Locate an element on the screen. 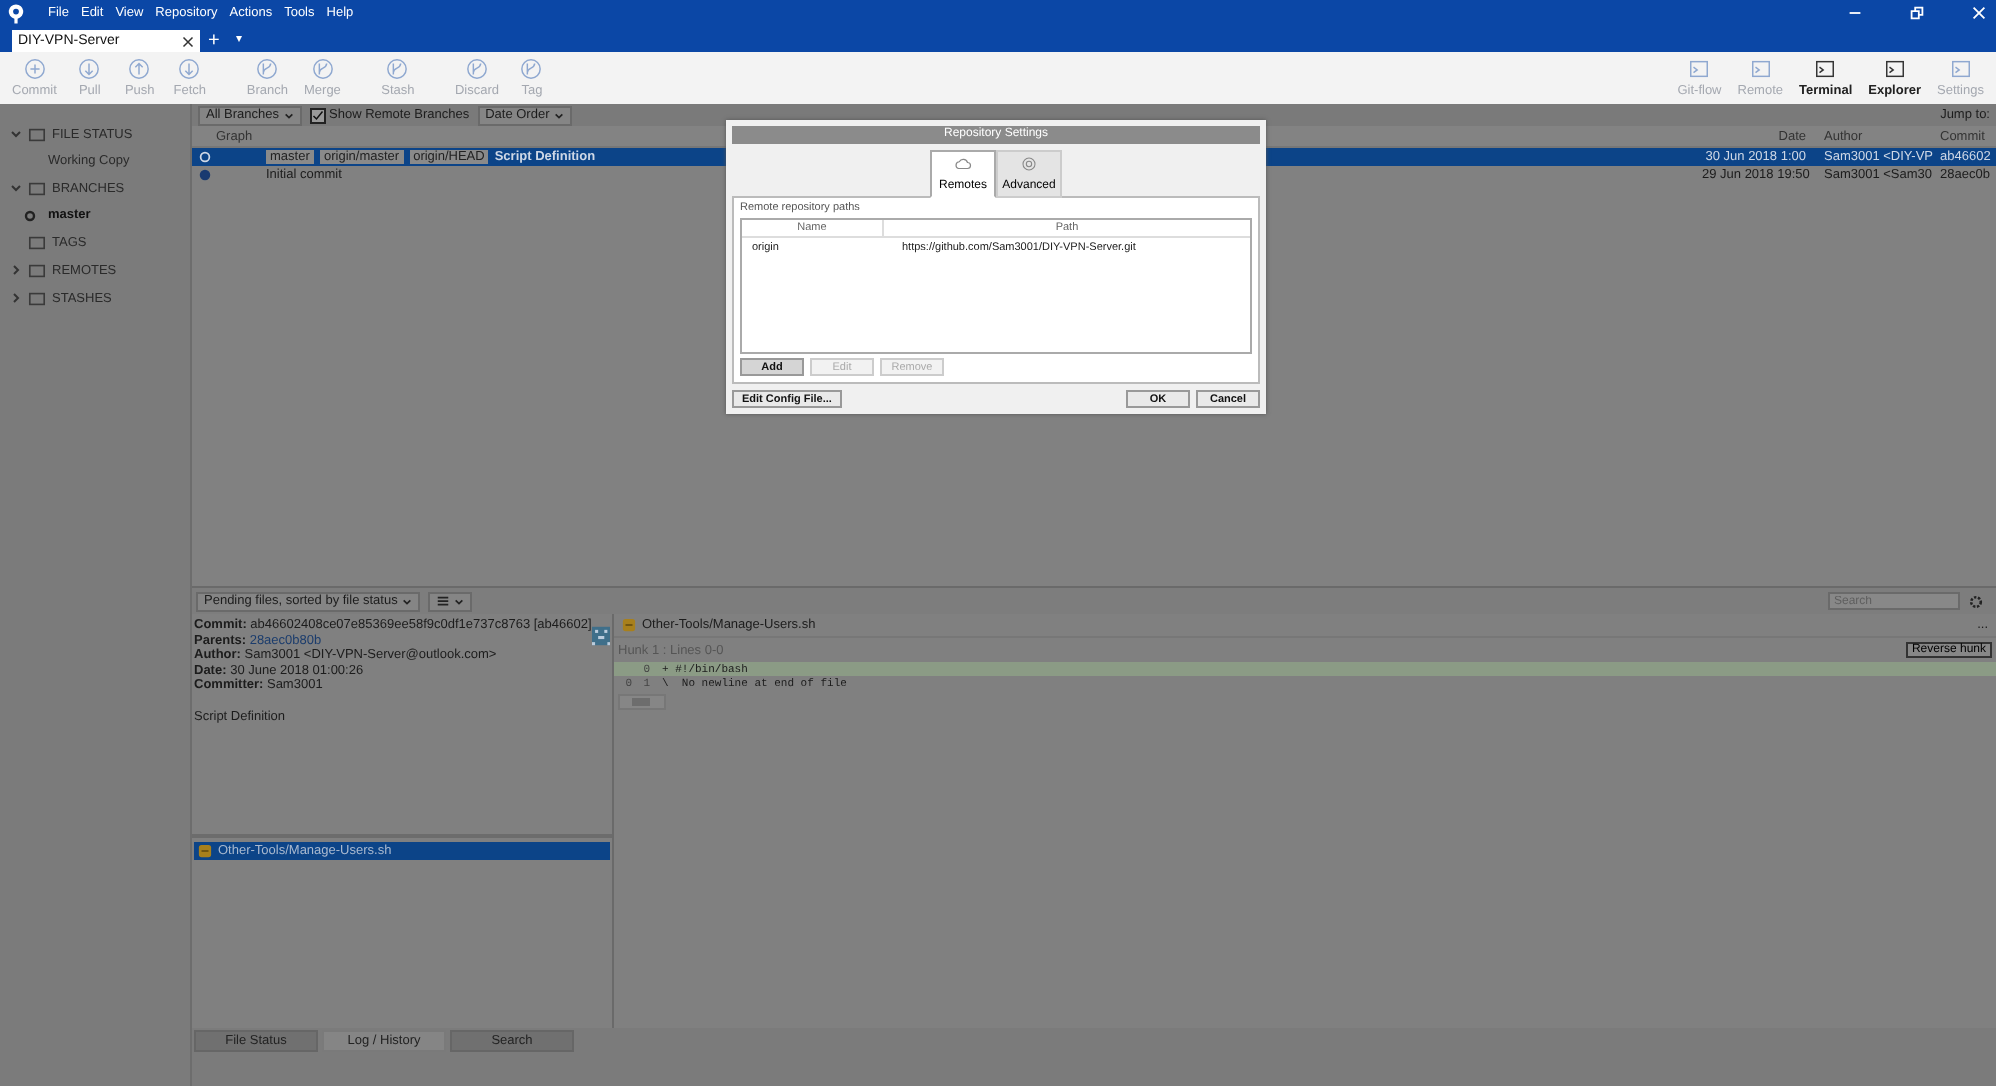 The width and height of the screenshot is (1996, 1086). terminal-icon is located at coordinates (1825, 69).